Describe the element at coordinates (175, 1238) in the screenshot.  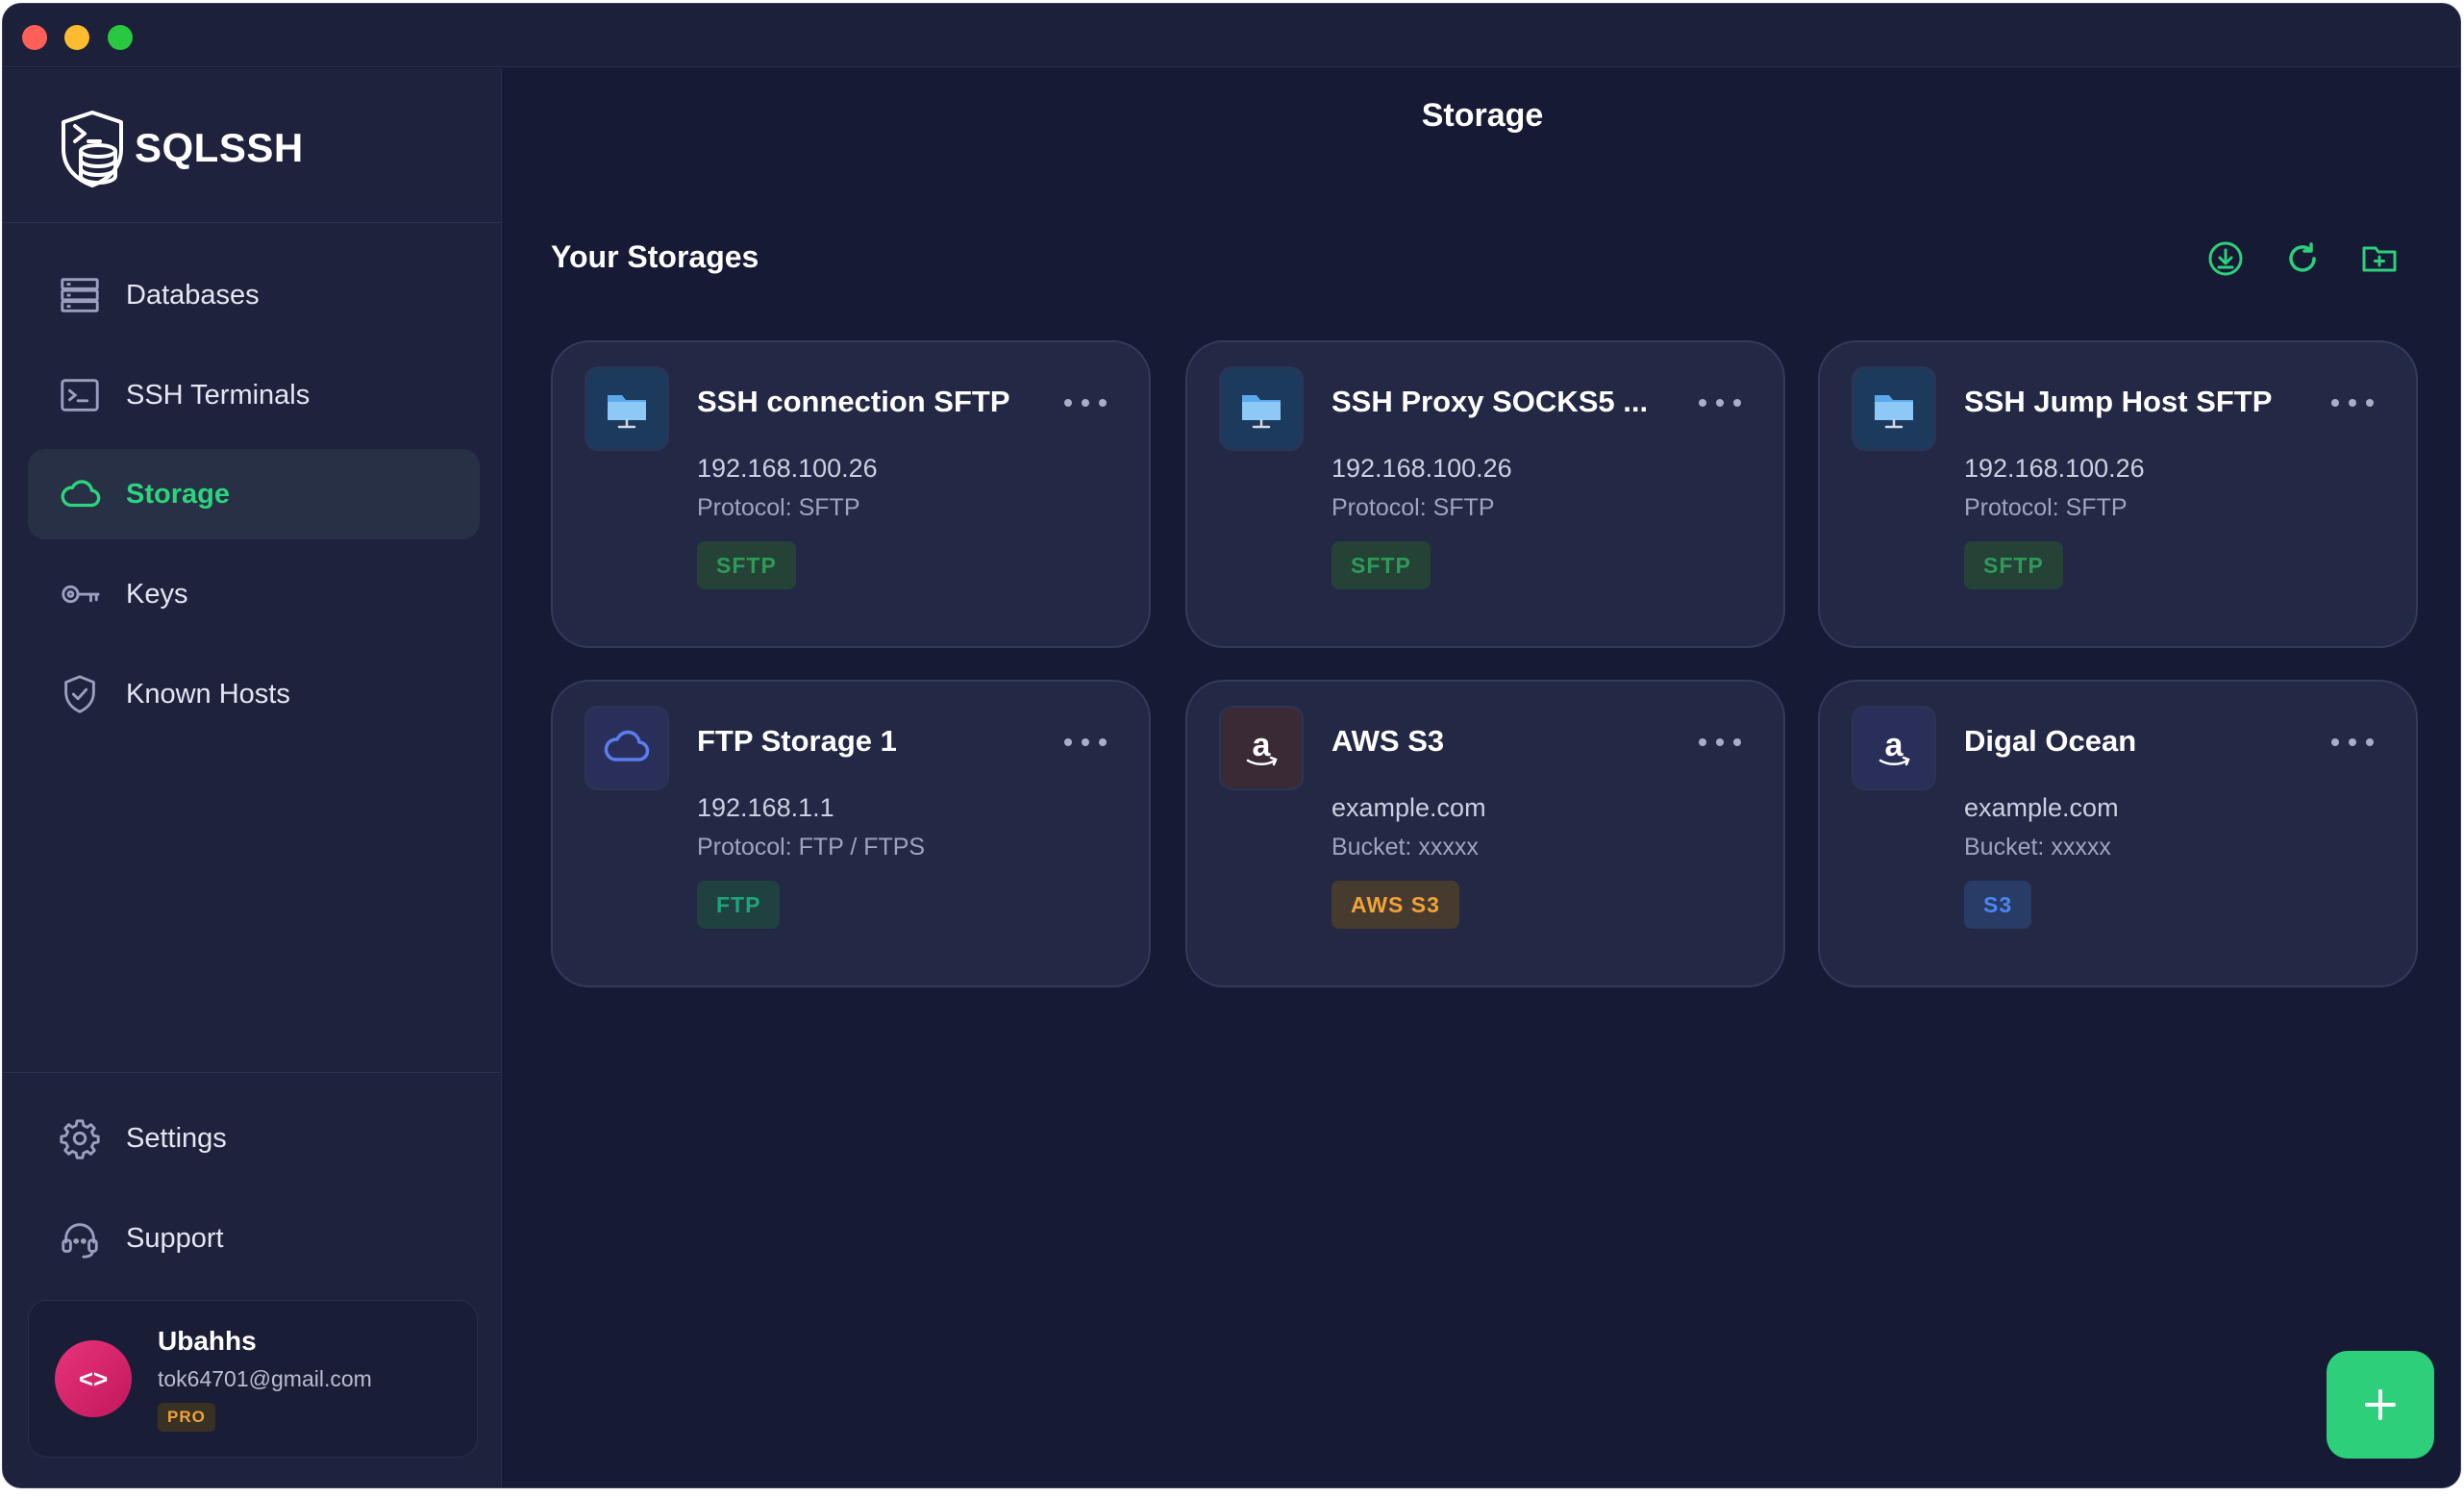
I see `sidebar-item-label: Support` at that location.